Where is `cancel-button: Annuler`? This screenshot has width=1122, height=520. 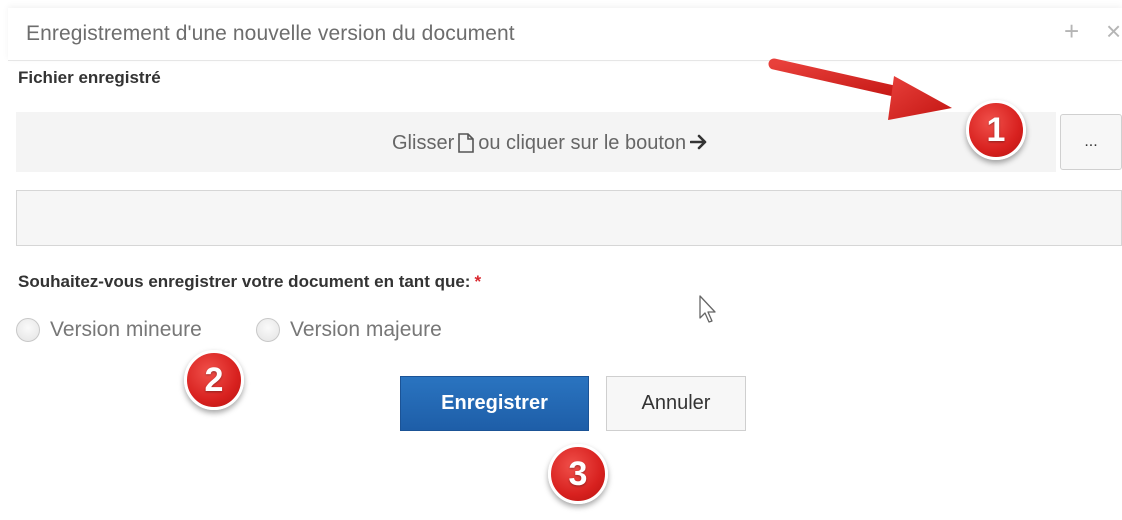
cancel-button: Annuler is located at coordinates (676, 403).